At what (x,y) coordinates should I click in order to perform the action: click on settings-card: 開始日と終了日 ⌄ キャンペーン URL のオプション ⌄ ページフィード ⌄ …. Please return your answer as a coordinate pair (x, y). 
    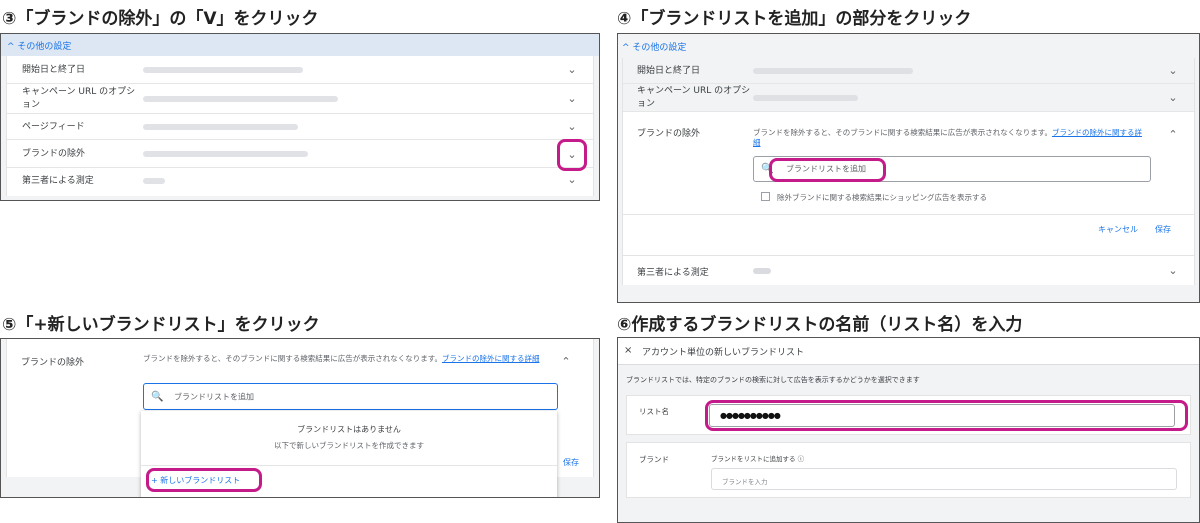
    Looking at the image, I should click on (300, 126).